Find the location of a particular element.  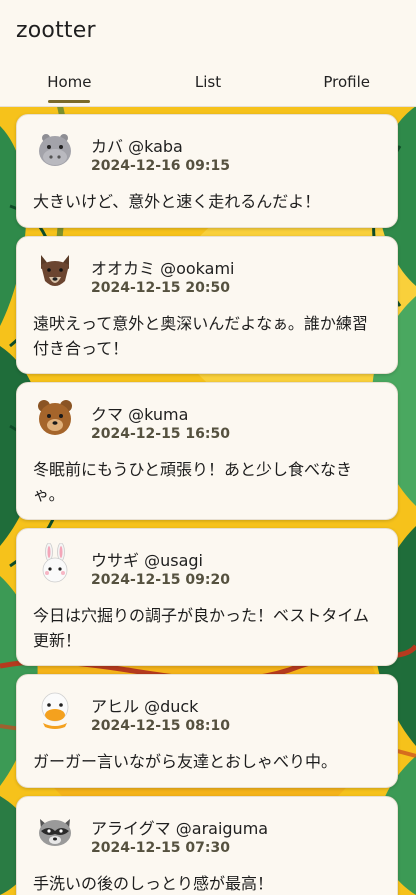

bear-icon is located at coordinates (55, 417).